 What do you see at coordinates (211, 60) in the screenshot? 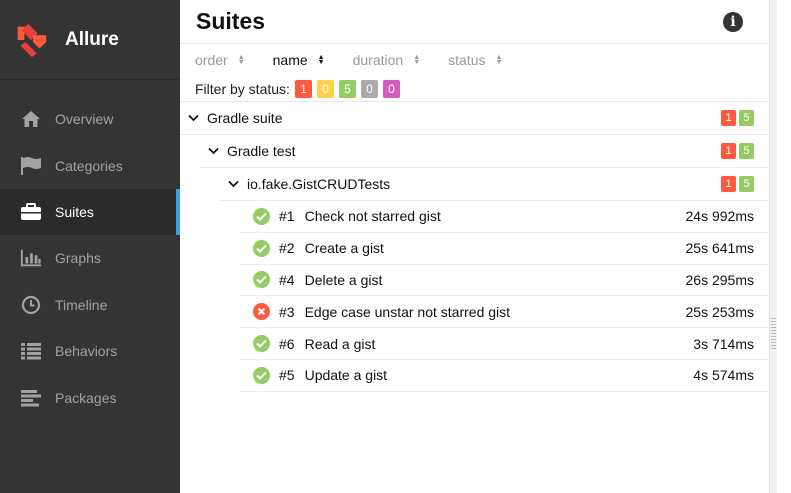
I see `sort-order-label: order` at bounding box center [211, 60].